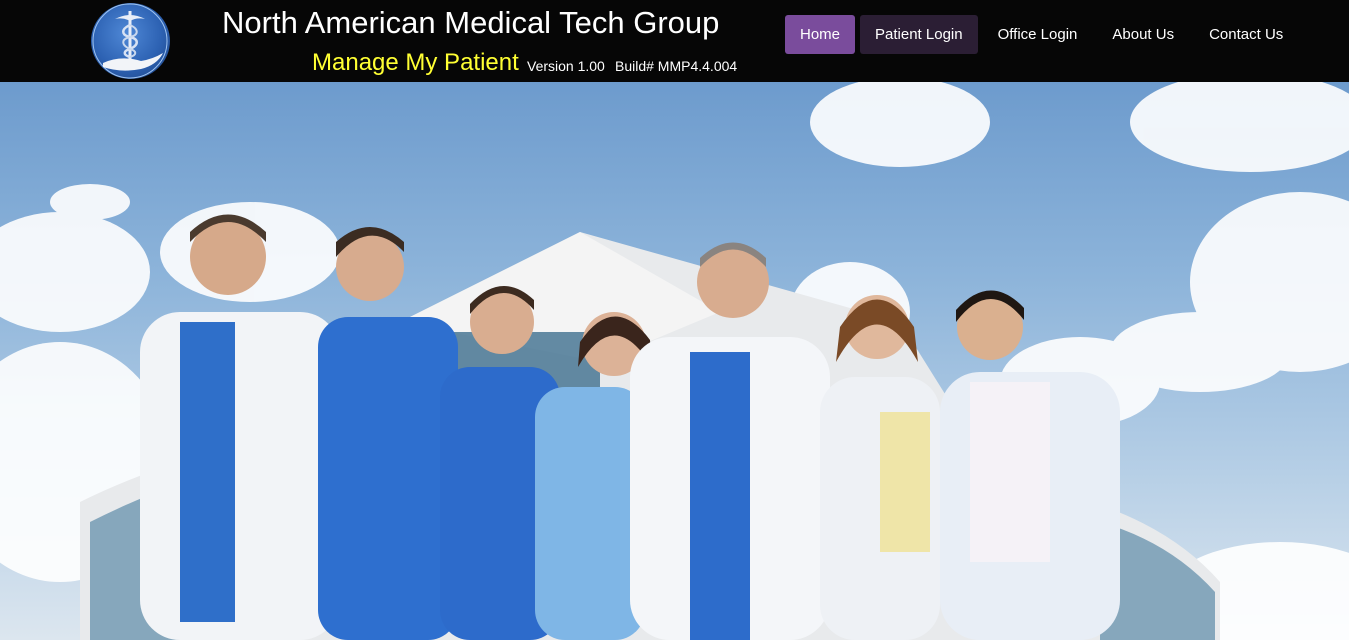 This screenshot has width=1349, height=640. Describe the element at coordinates (676, 66) in the screenshot. I see `build-label: Build# MMP4.4.004` at that location.